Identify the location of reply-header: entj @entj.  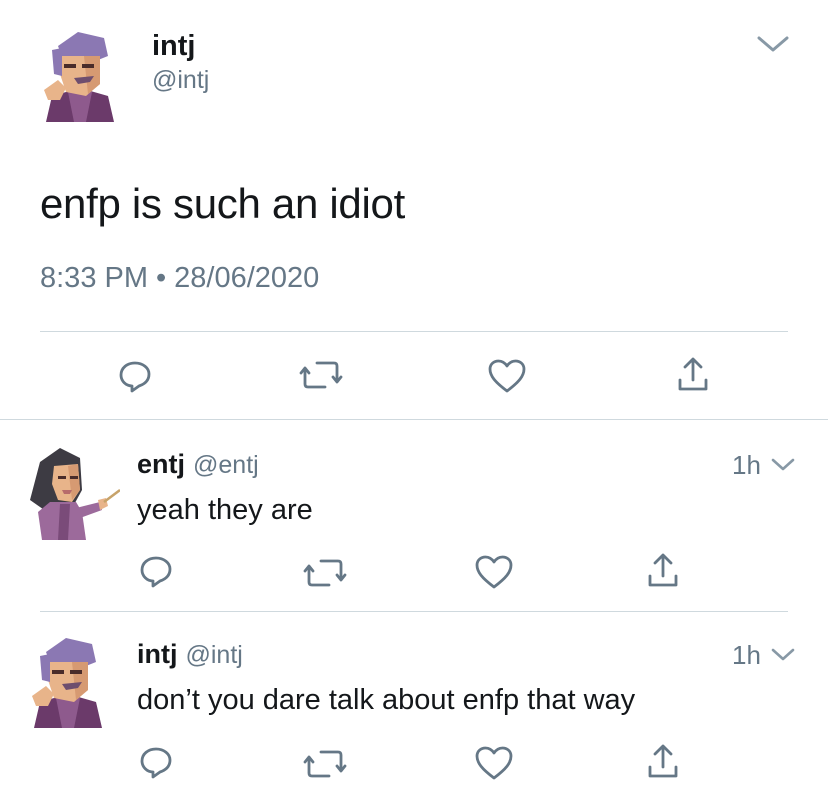
(198, 464).